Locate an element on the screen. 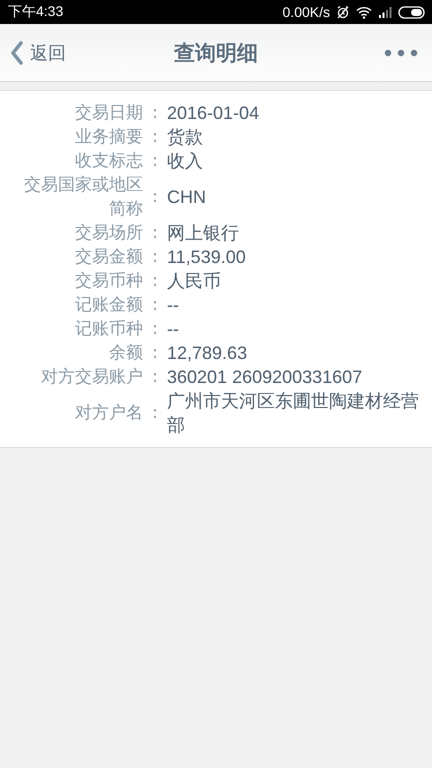  field-label: 对方交易账户 is located at coordinates (92, 377).